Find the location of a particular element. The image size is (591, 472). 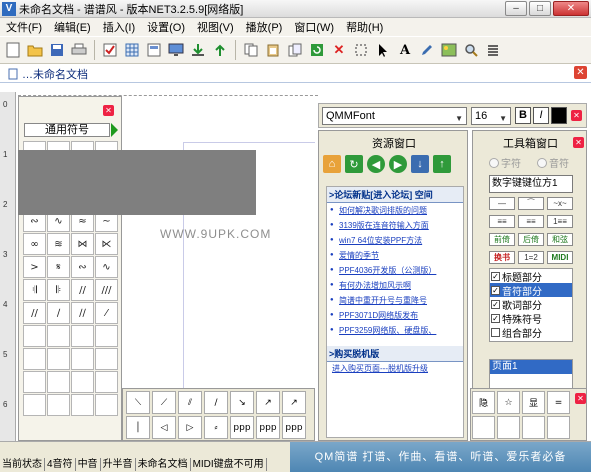

shape-cell: 显 is located at coordinates (533, 402).